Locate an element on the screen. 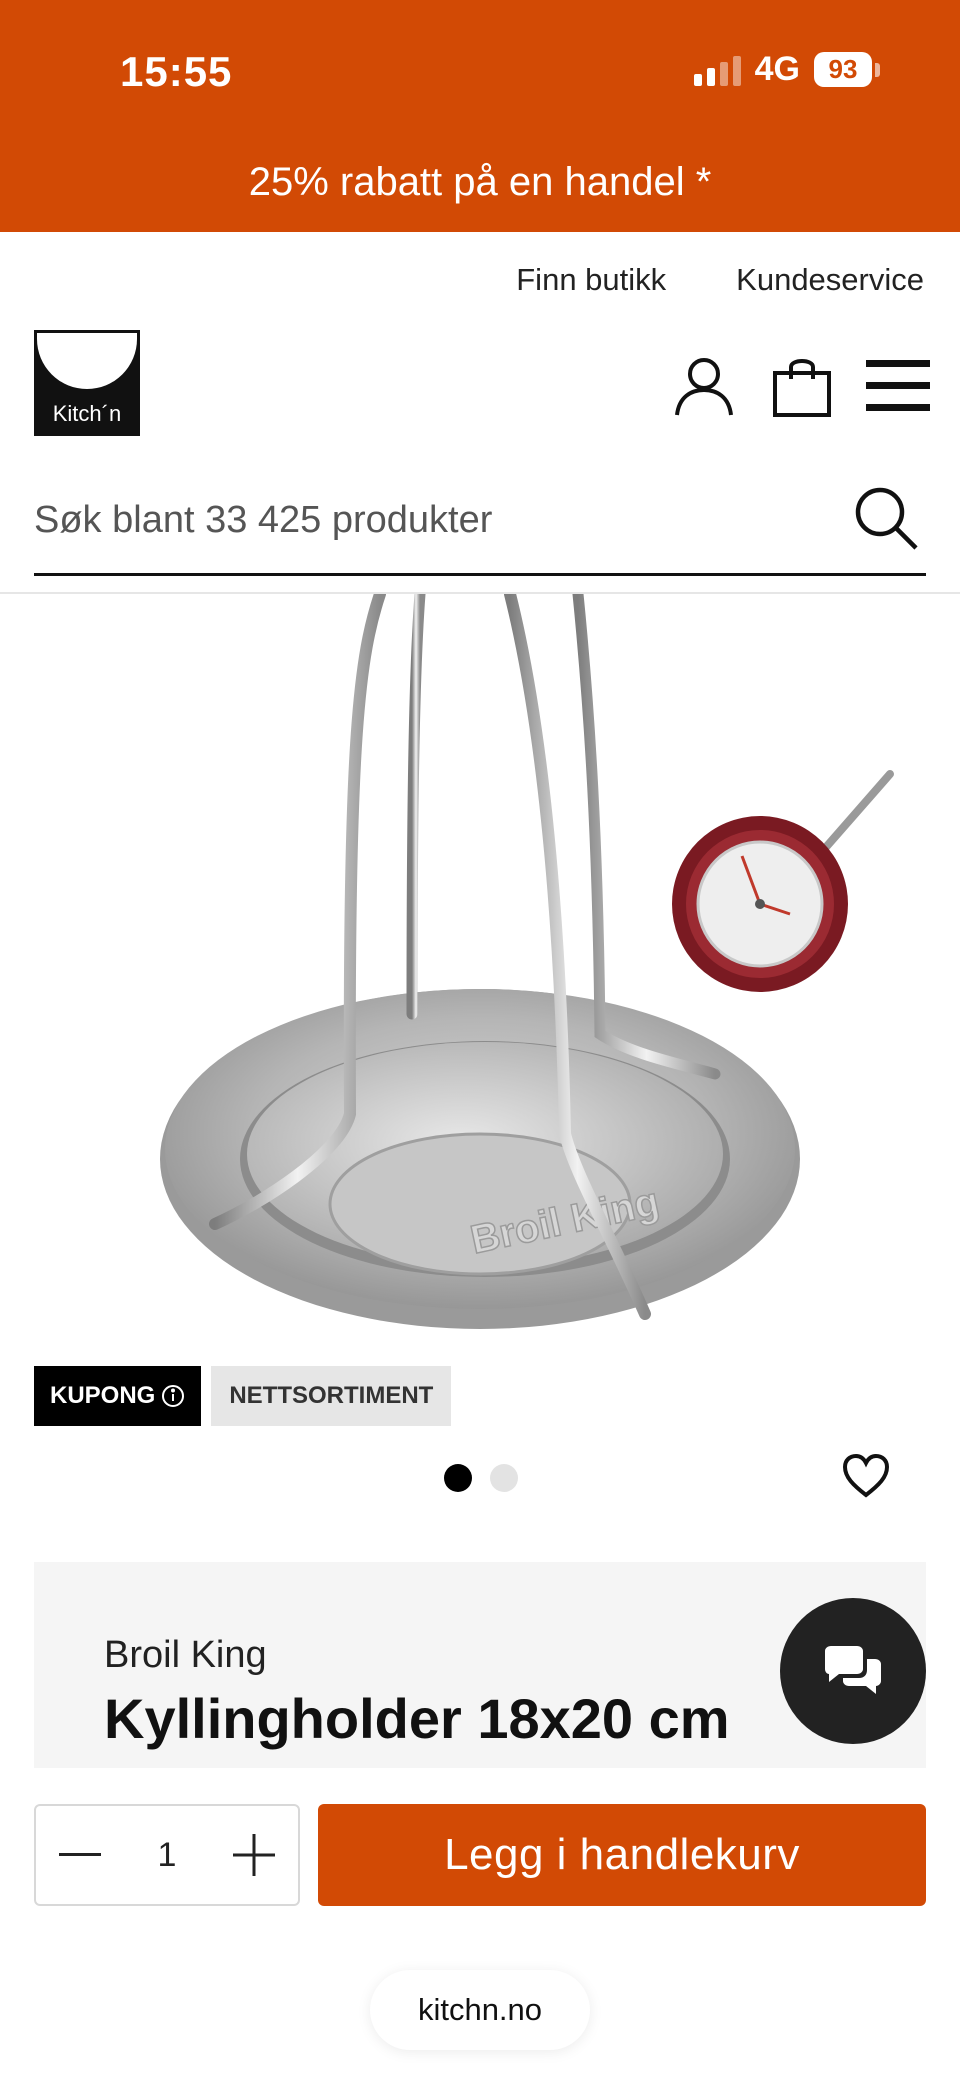 This screenshot has height=2081, width=960. utility-nav: Finn butikk Kundeservice is located at coordinates (720, 280).